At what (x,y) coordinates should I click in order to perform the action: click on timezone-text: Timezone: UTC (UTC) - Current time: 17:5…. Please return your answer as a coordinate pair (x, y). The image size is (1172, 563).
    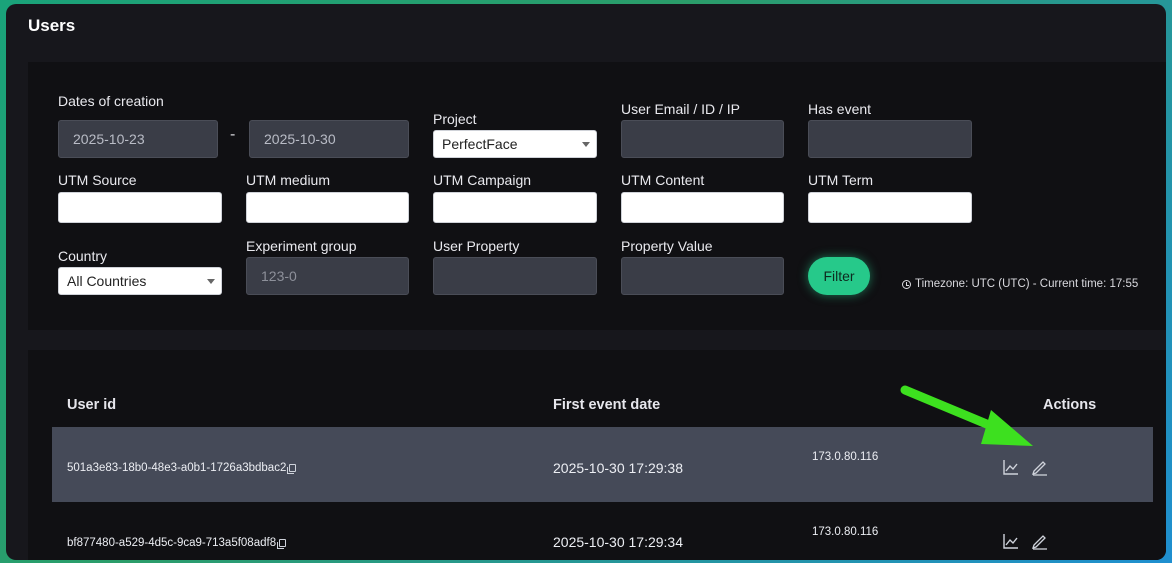
    Looking at the image, I should click on (1027, 284).